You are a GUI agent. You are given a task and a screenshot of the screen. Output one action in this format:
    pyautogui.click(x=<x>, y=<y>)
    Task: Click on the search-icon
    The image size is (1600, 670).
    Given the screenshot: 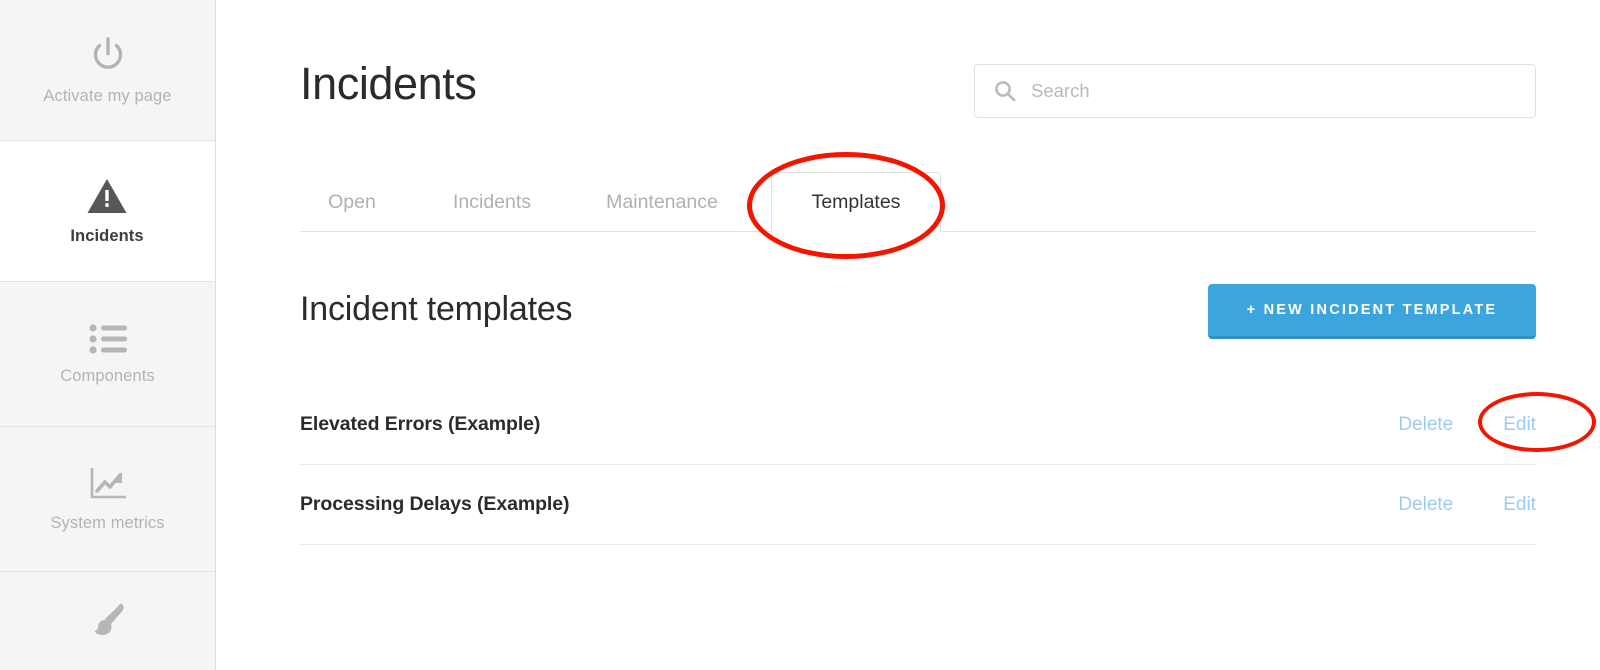 What is the action you would take?
    pyautogui.click(x=1005, y=91)
    